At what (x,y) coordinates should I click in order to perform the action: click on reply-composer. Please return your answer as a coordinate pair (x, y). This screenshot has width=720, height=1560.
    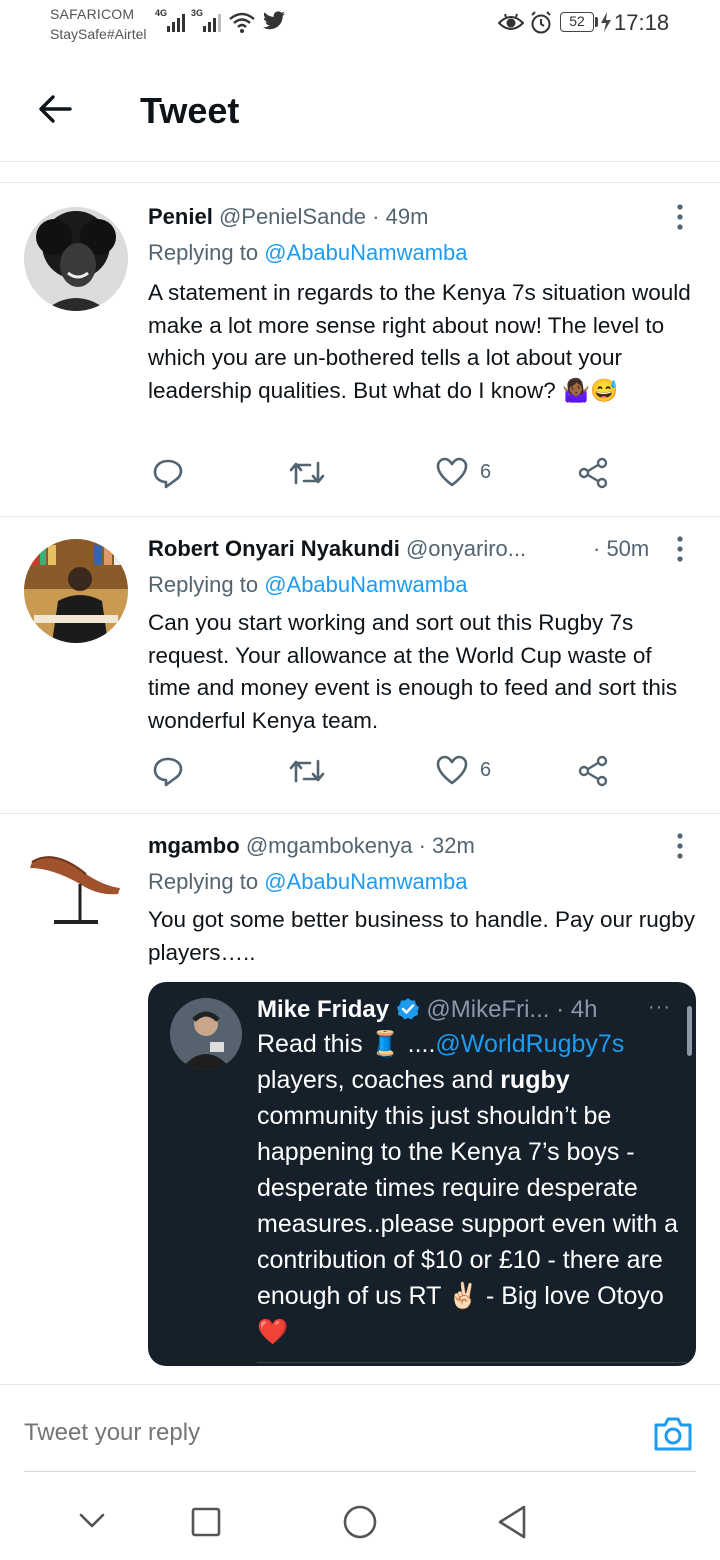
    Looking at the image, I should click on (360, 1428).